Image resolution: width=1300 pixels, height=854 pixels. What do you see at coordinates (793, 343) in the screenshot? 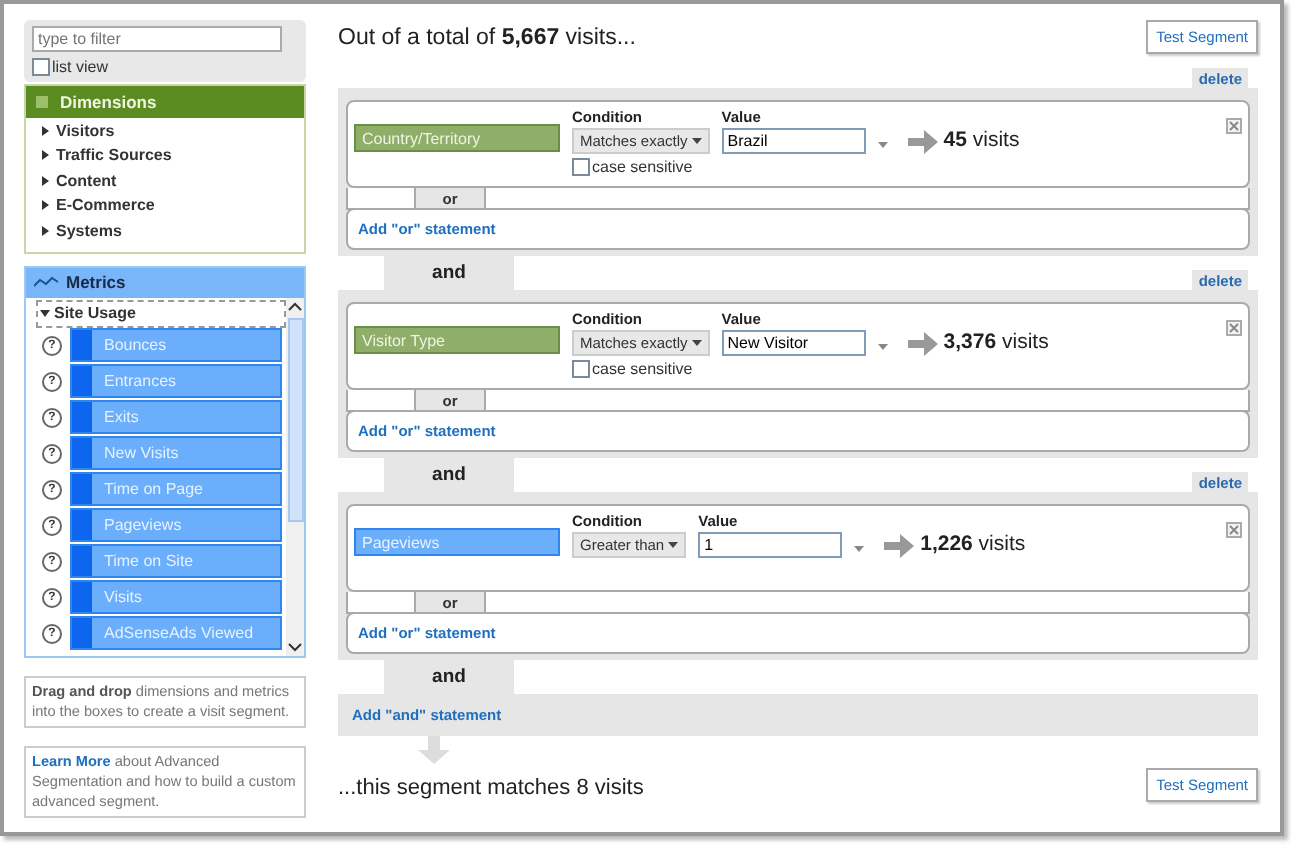
I see `value-field: New Visitor` at bounding box center [793, 343].